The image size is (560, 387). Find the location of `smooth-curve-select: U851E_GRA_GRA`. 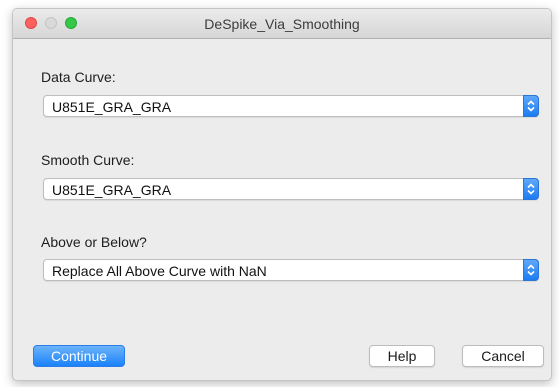

smooth-curve-select: U851E_GRA_GRA is located at coordinates (291, 189).